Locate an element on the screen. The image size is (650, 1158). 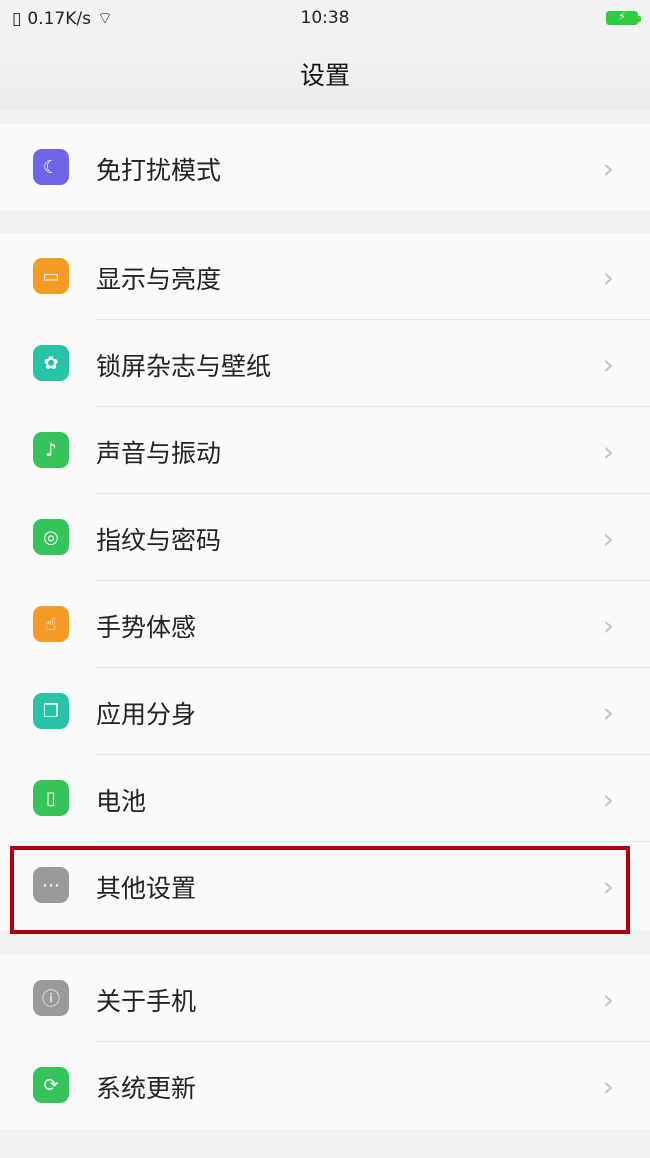
info-icon: ⓘ is located at coordinates (51, 998).